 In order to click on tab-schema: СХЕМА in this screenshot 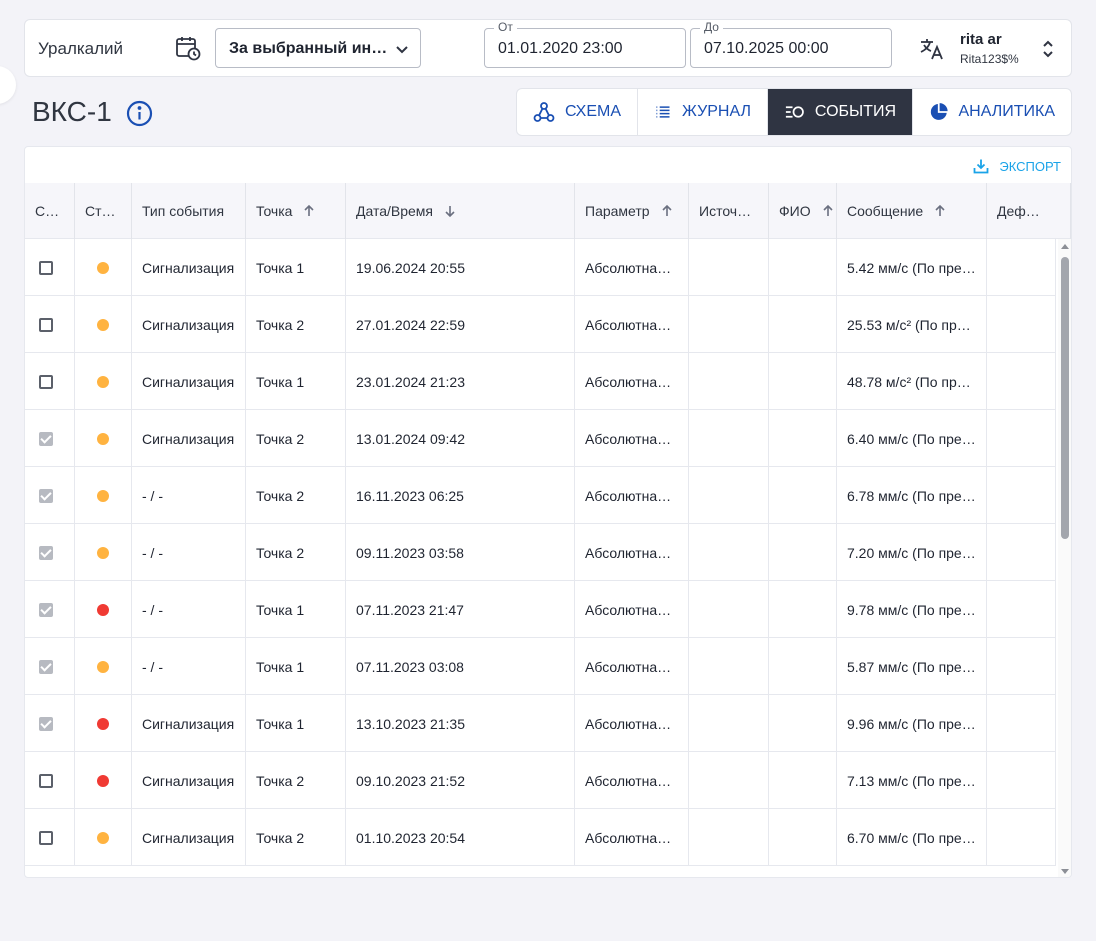, I will do `click(577, 112)`.